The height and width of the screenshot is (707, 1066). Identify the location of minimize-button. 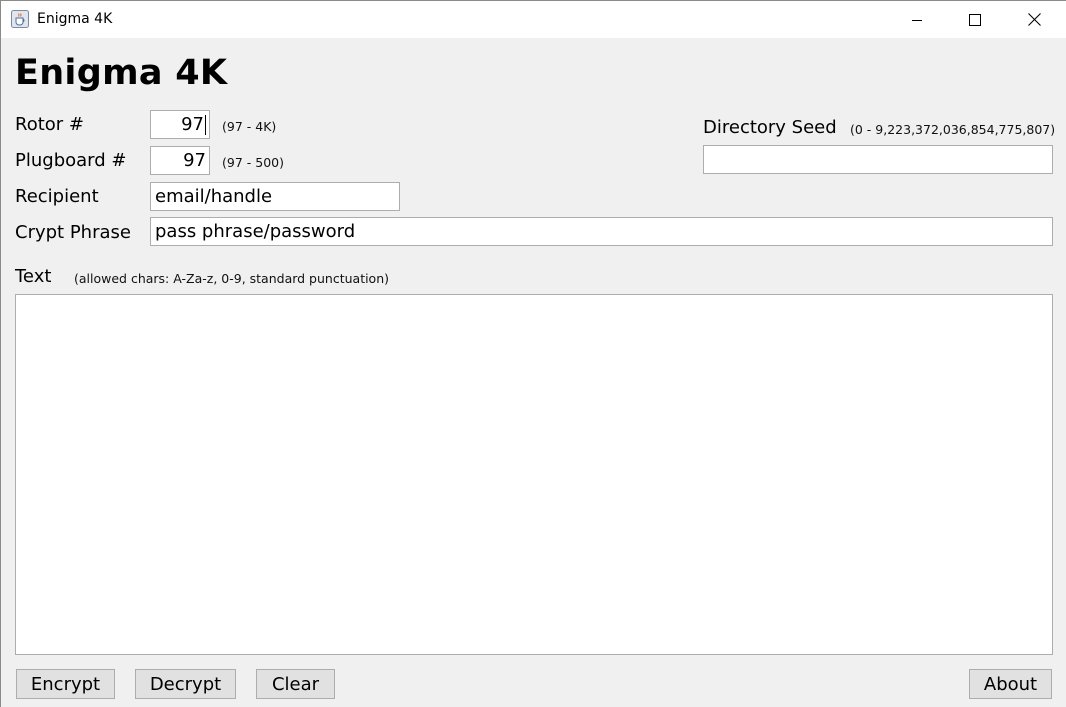
(917, 19).